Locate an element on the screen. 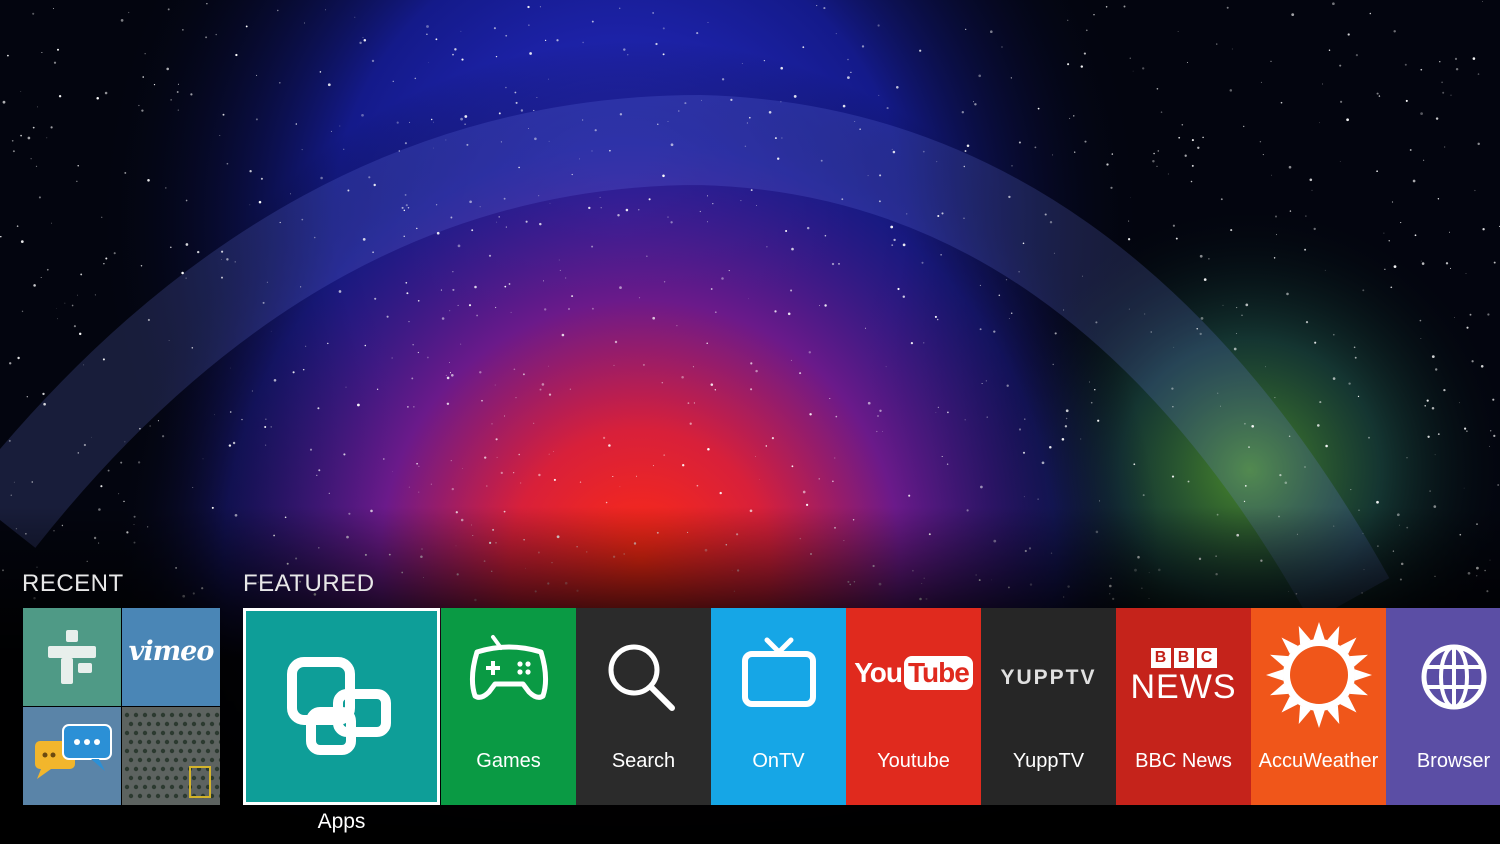  recent-apps-grid: vimeo is located at coordinates (121, 706).